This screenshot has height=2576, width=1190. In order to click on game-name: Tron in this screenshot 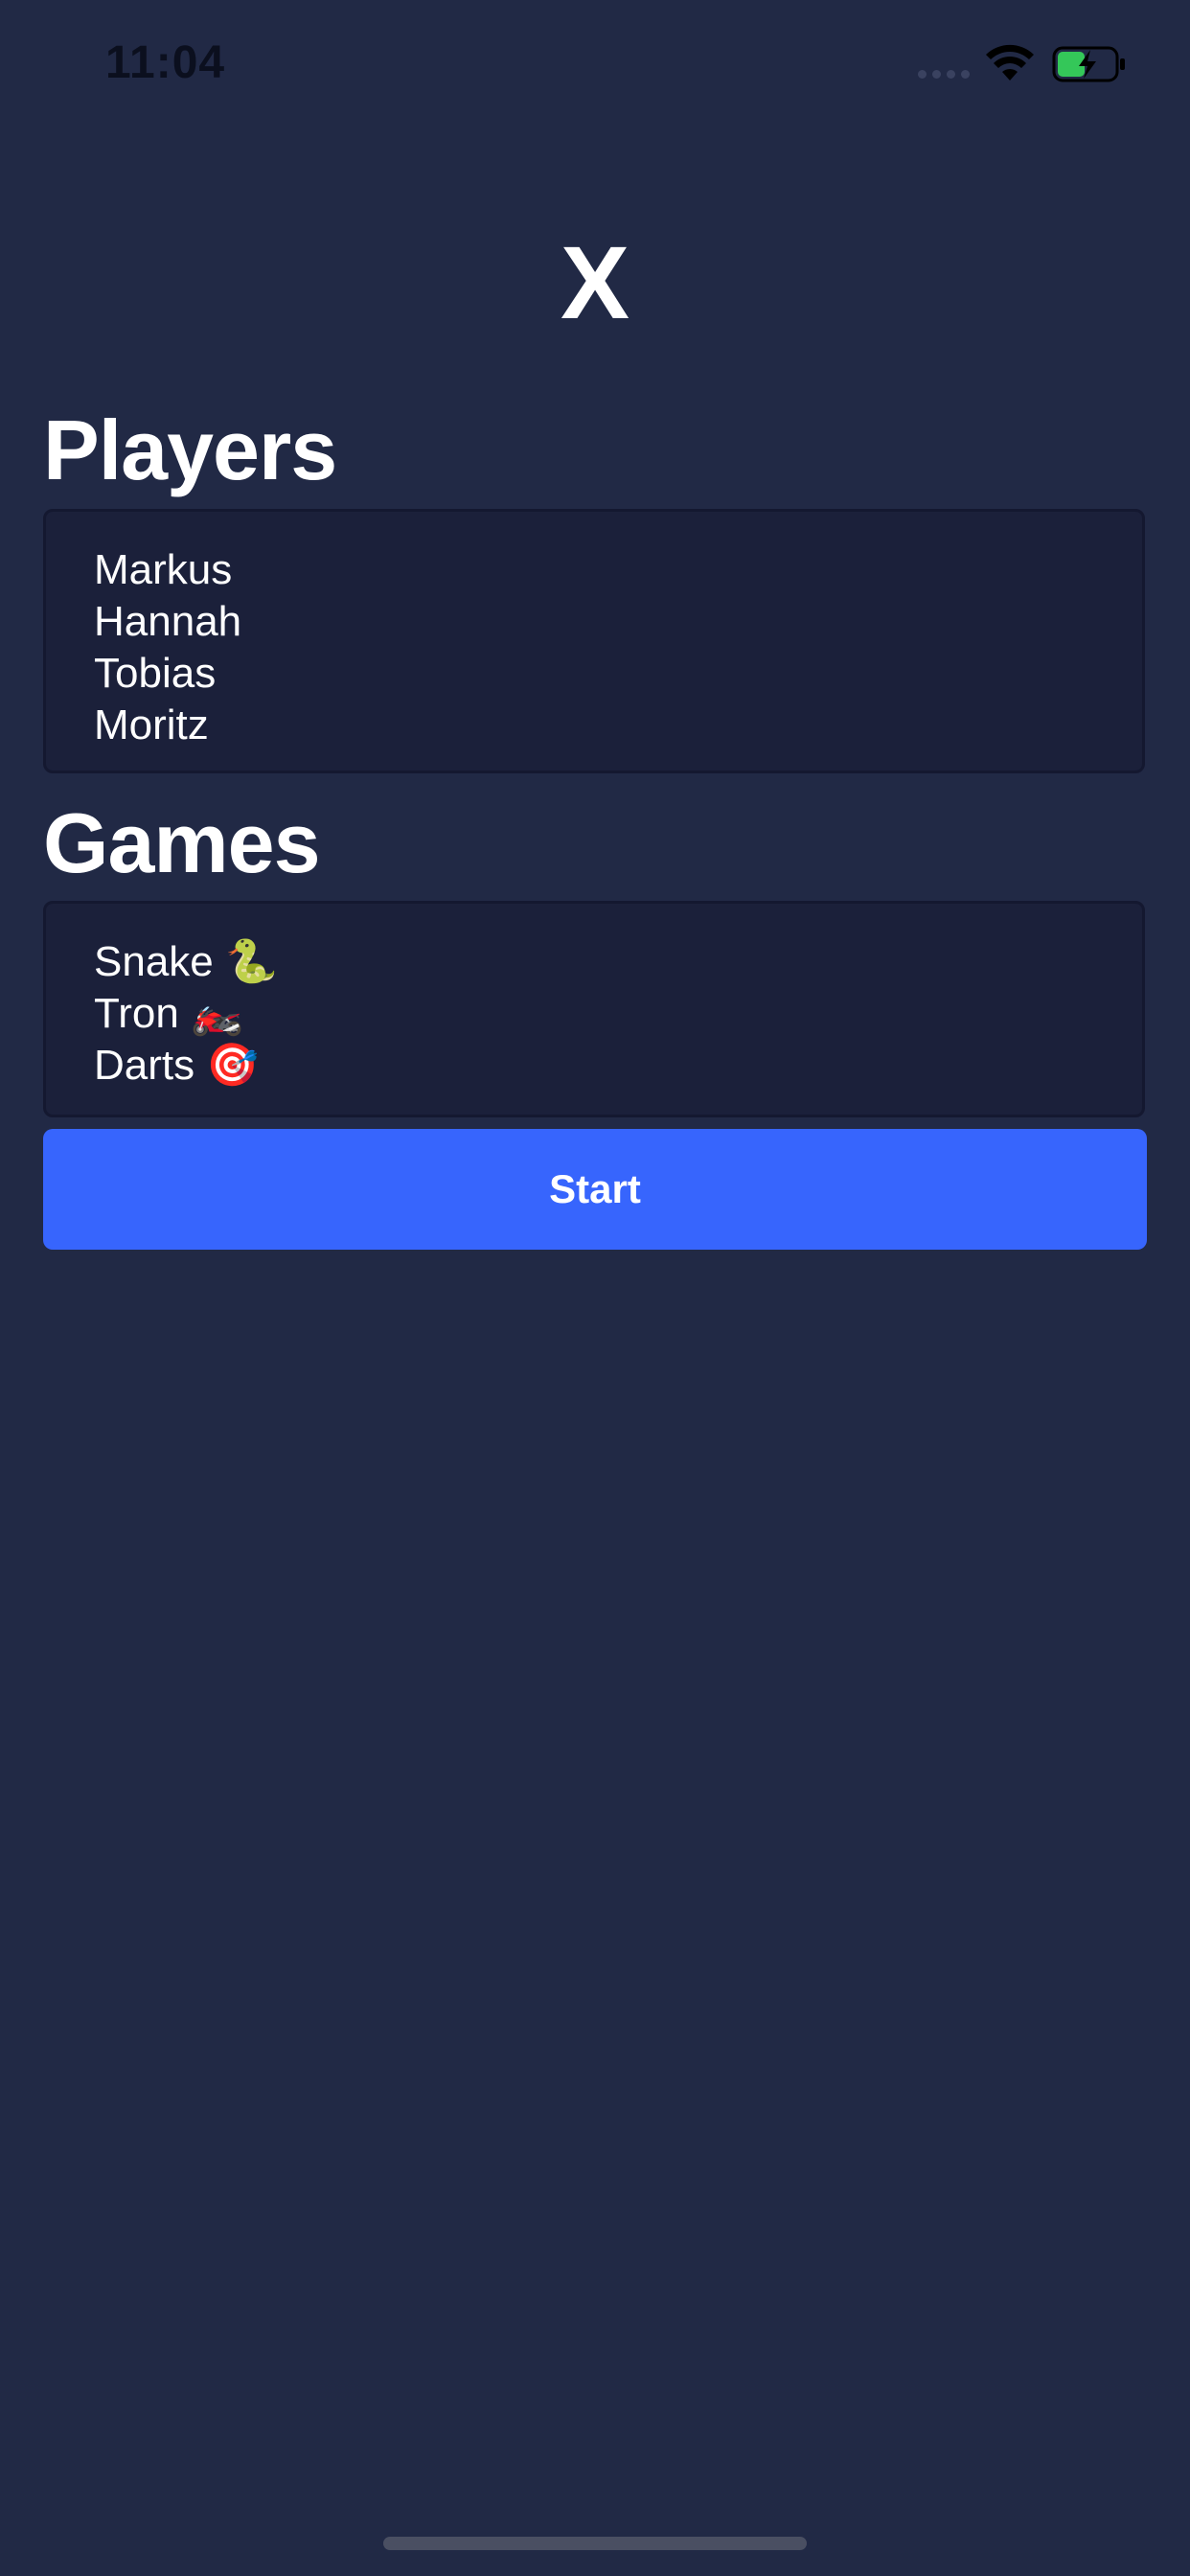, I will do `click(136, 1013)`.